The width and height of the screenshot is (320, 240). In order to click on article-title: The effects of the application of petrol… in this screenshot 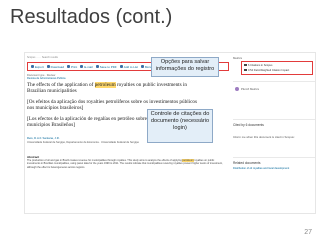, I will do `click(116, 88)`.